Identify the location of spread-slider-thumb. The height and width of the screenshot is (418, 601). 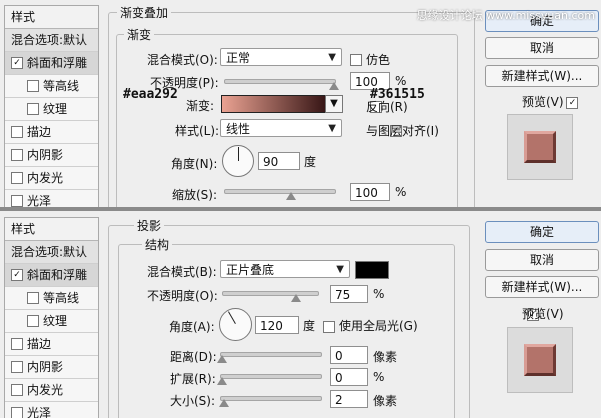
(222, 381).